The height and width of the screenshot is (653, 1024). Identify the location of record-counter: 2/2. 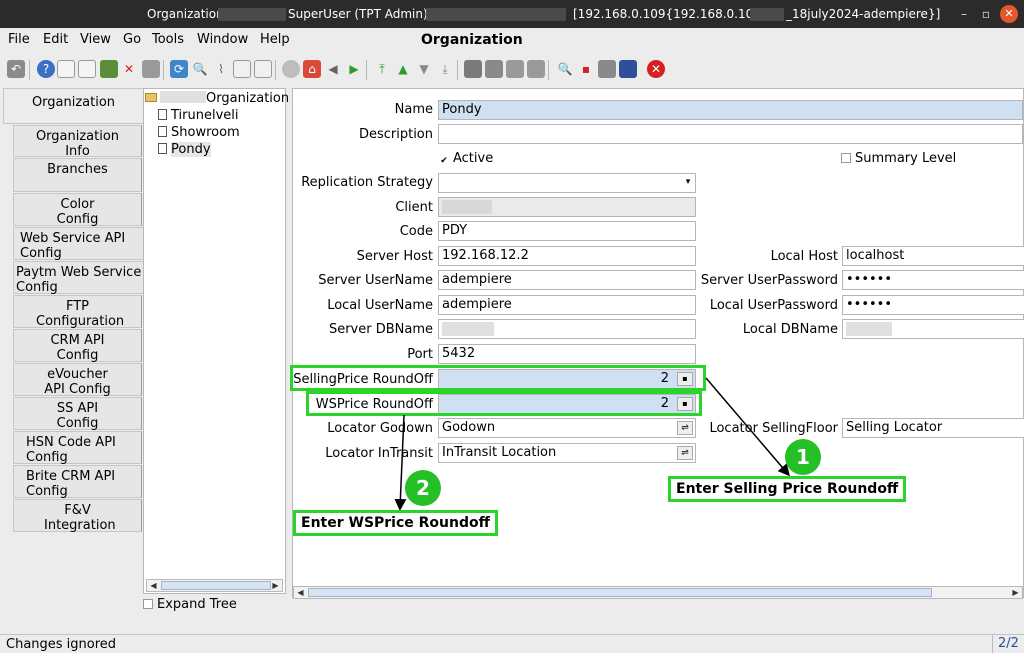
(1008, 644).